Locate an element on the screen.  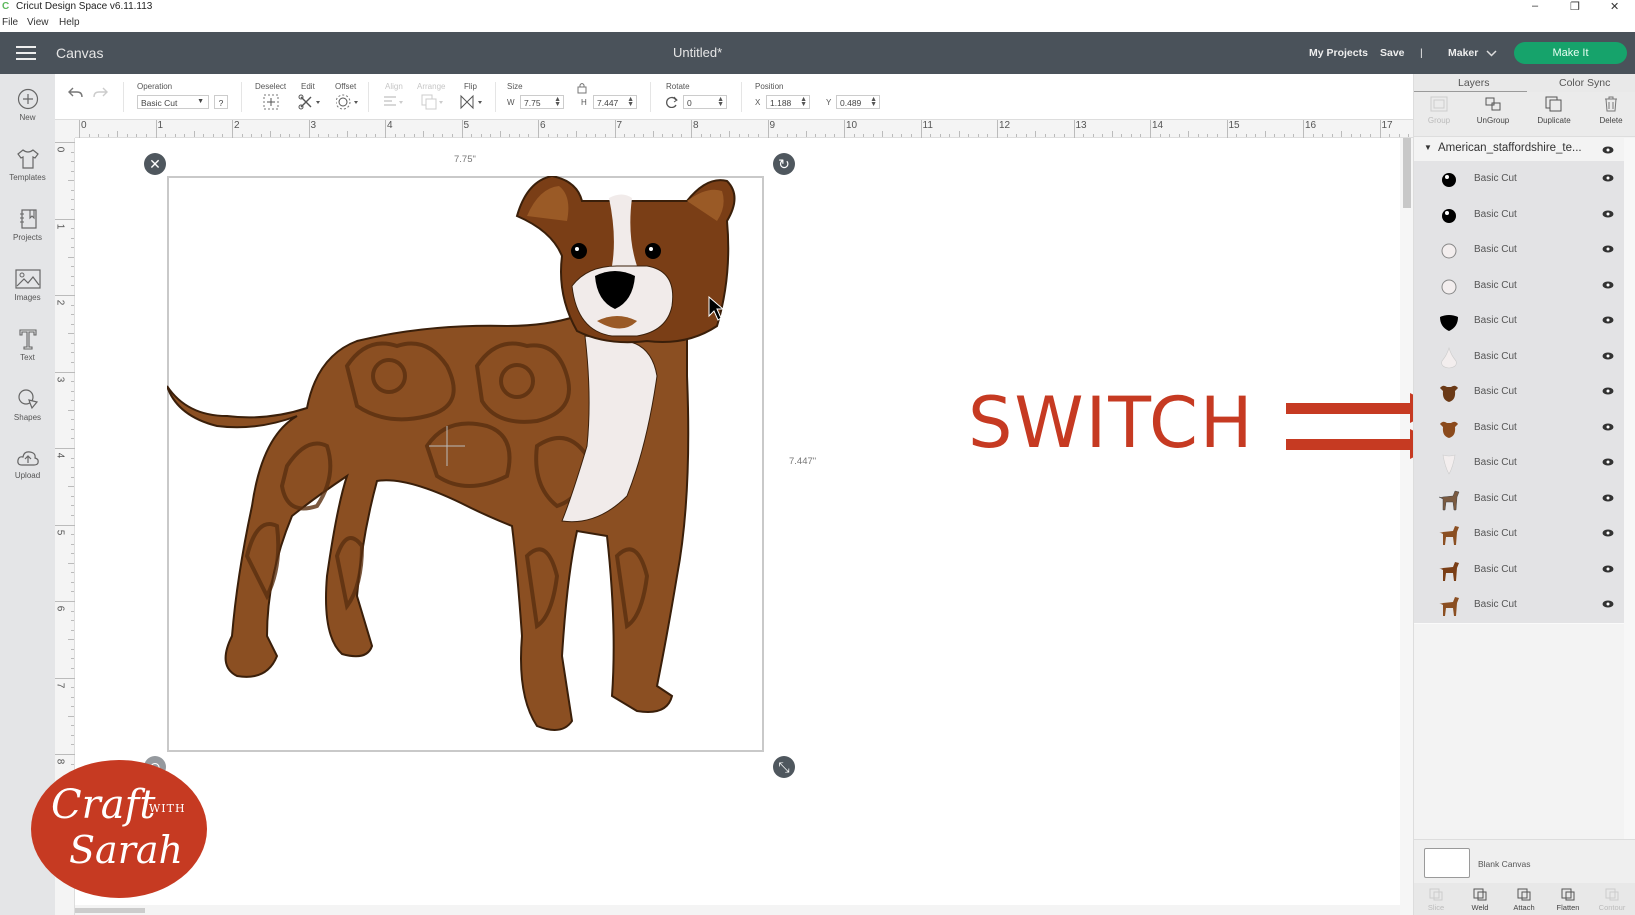
redo-icon is located at coordinates (101, 93).